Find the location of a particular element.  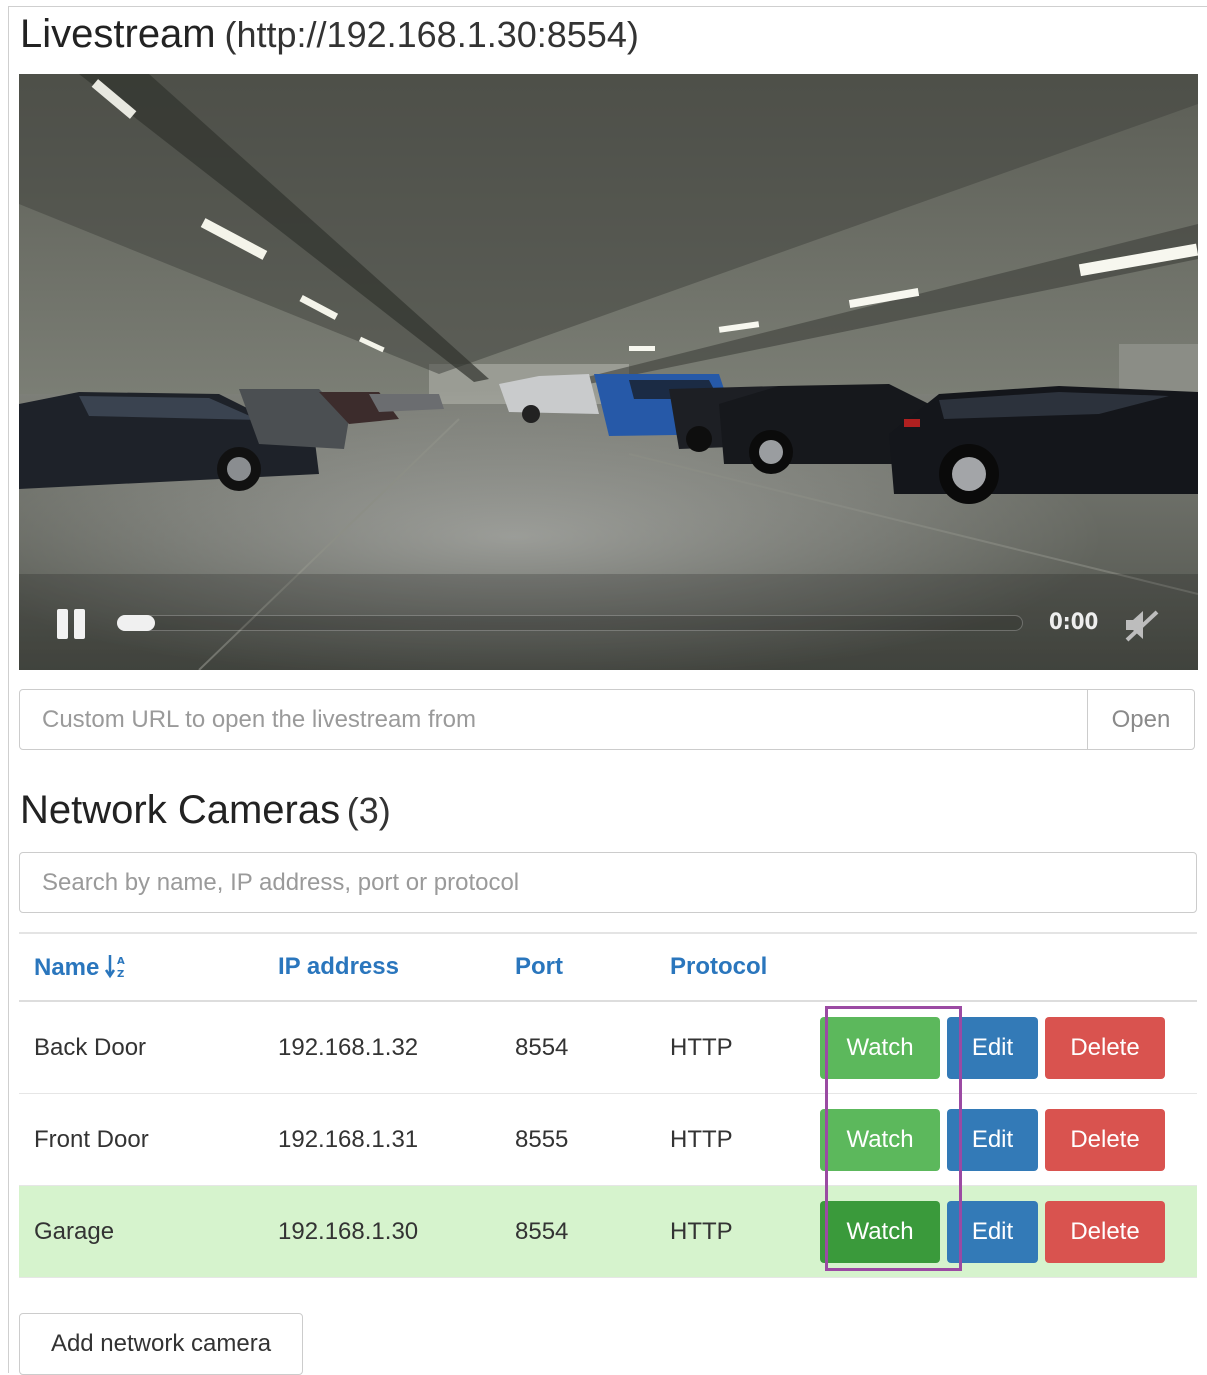

pause-button is located at coordinates (73, 624).